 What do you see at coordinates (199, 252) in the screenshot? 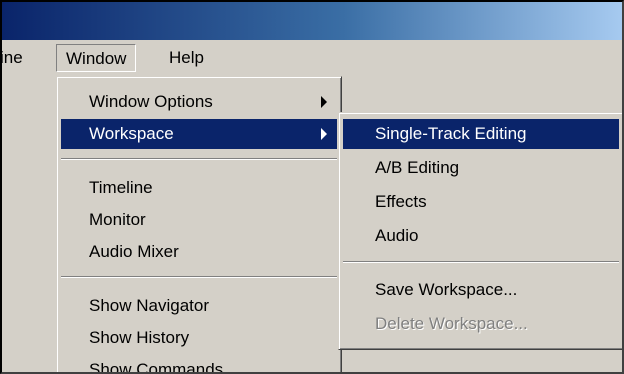
I see `menu-item-audio-mixer: Audio Mixer` at bounding box center [199, 252].